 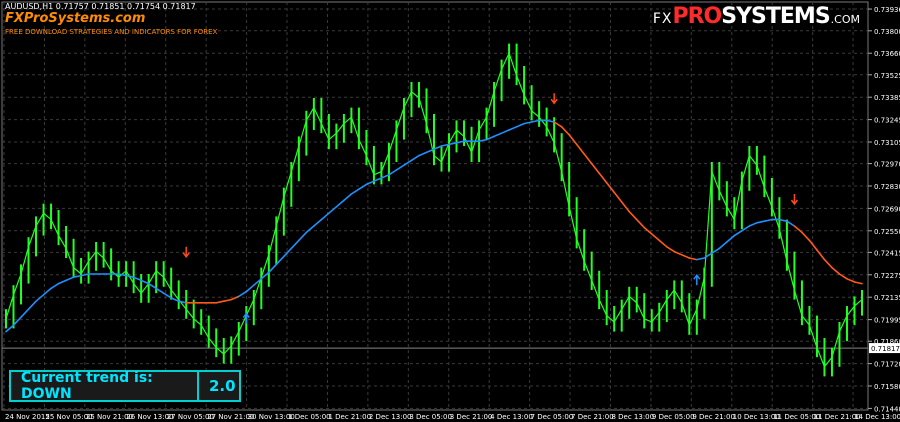 What do you see at coordinates (125, 386) in the screenshot?
I see `trend-panel: Current trend is: DOWN 2.0` at bounding box center [125, 386].